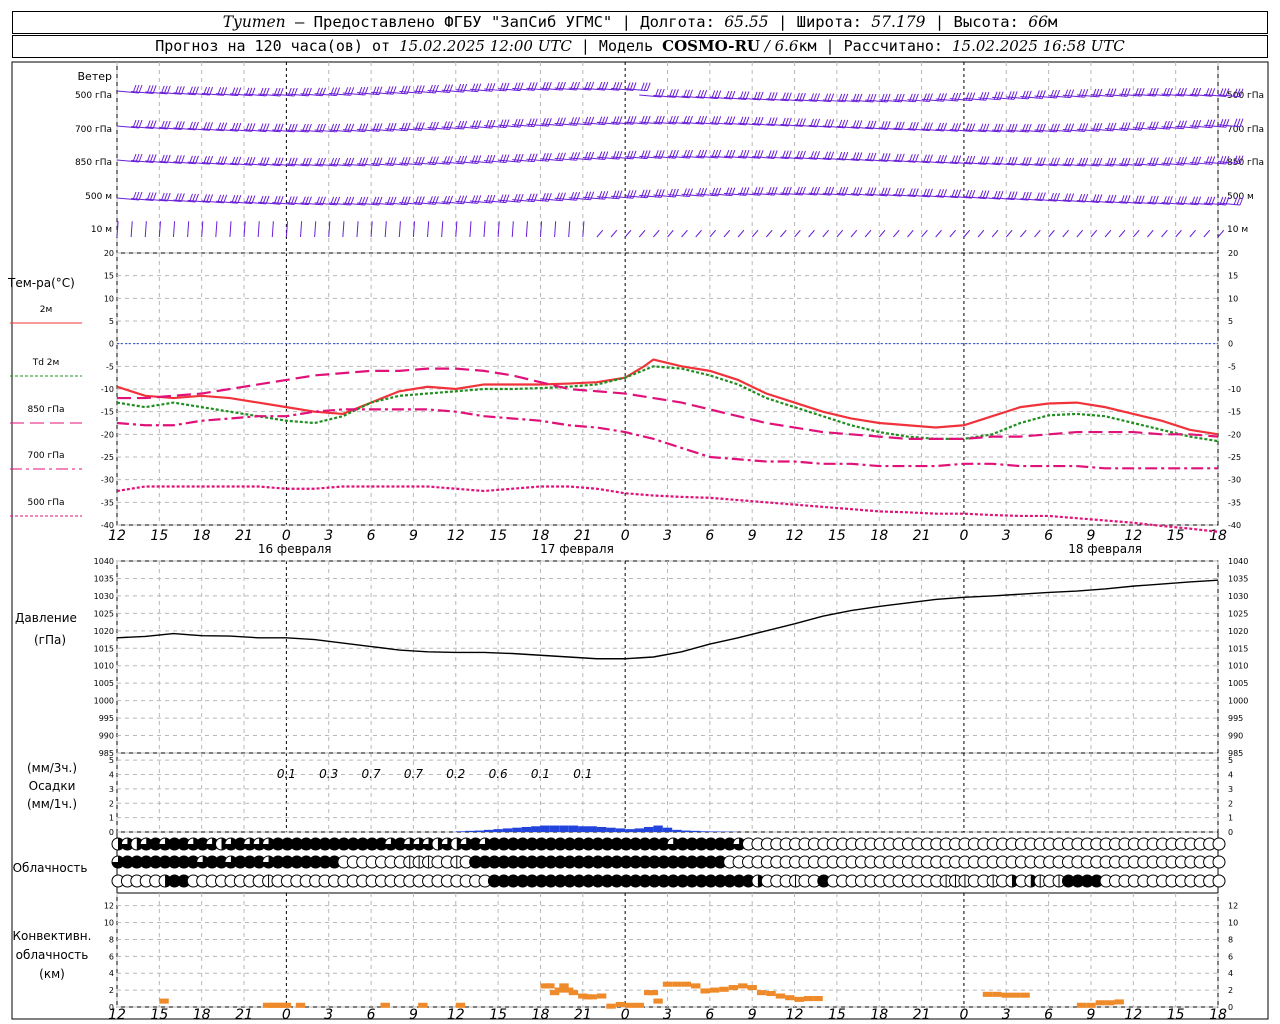  Describe the element at coordinates (52, 955) in the screenshot. I see `convective-title-2: облачность` at that location.